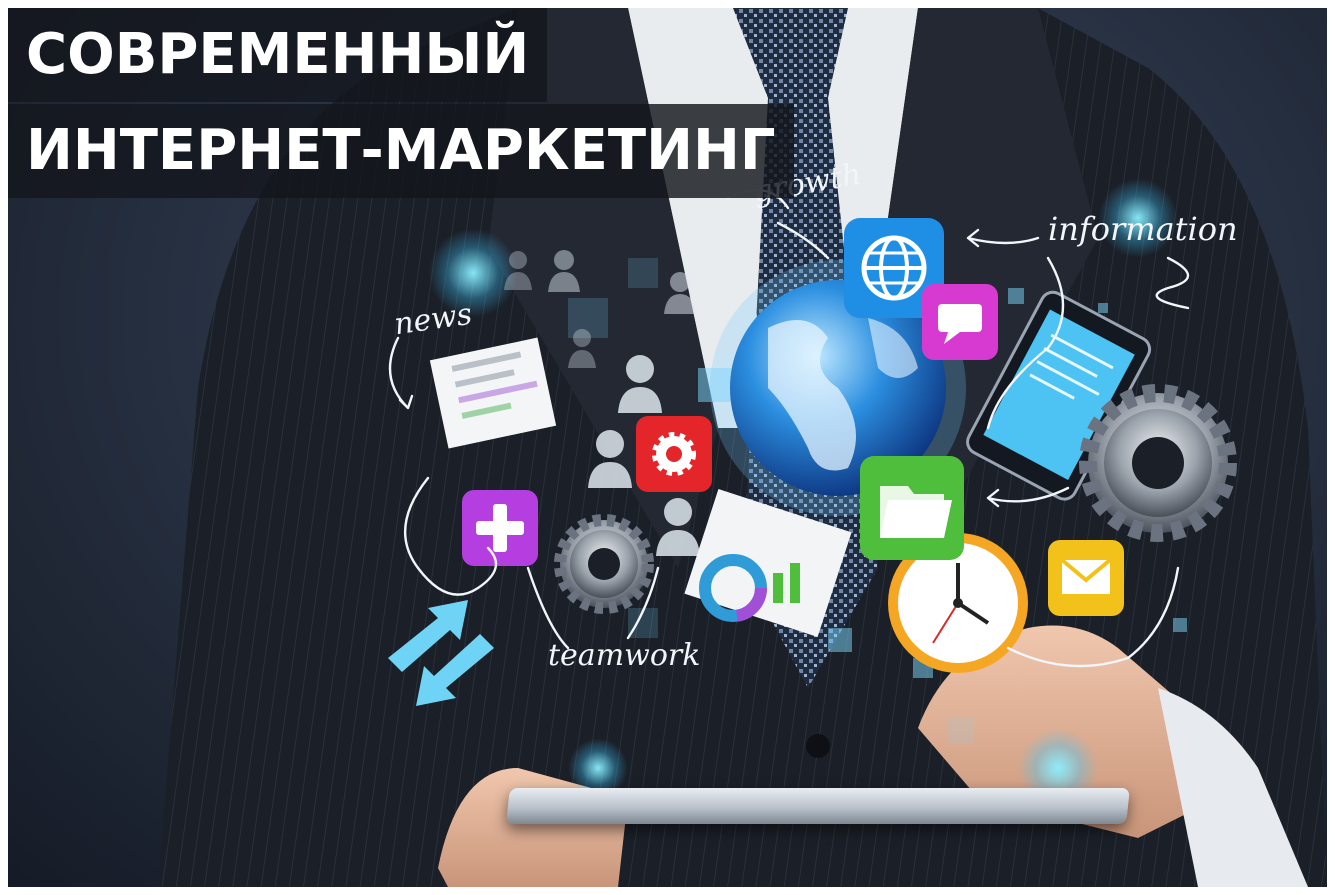 The image size is (1335, 895). I want to click on folder-app-icon, so click(912, 508).